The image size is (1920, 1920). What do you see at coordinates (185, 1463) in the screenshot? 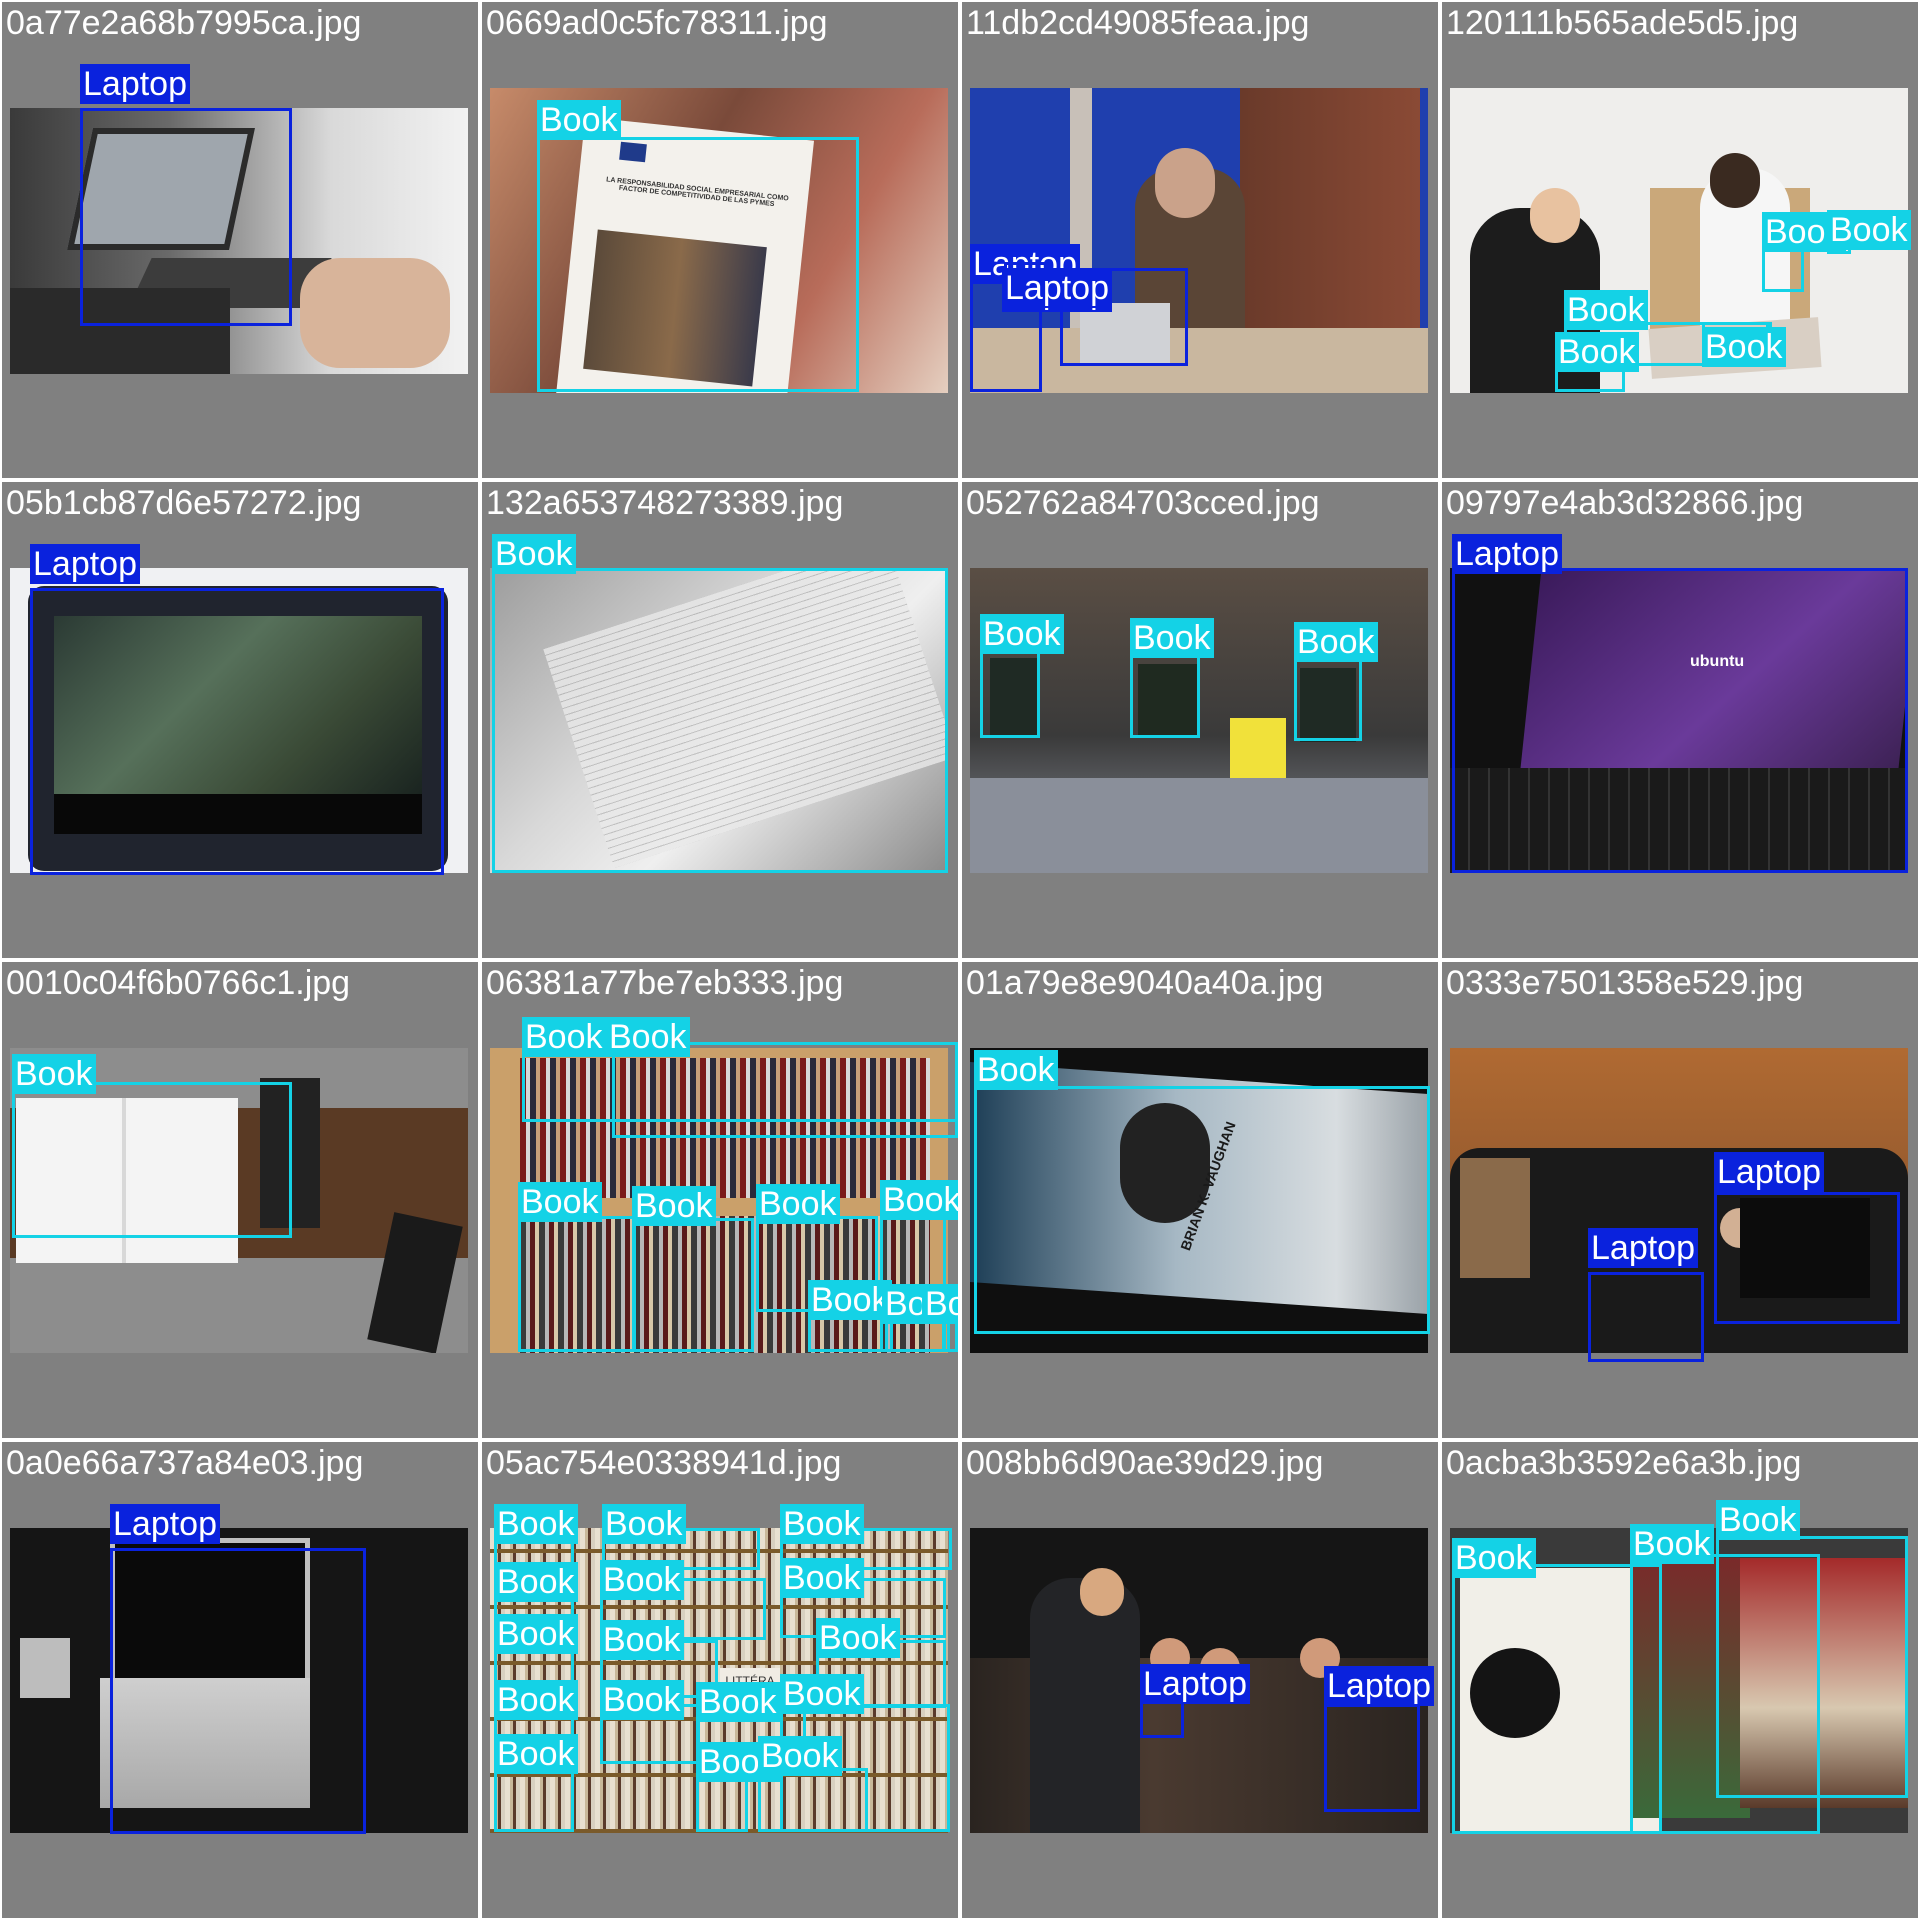
I see `file-name: 0a0e66a737a84e03.jpg` at bounding box center [185, 1463].